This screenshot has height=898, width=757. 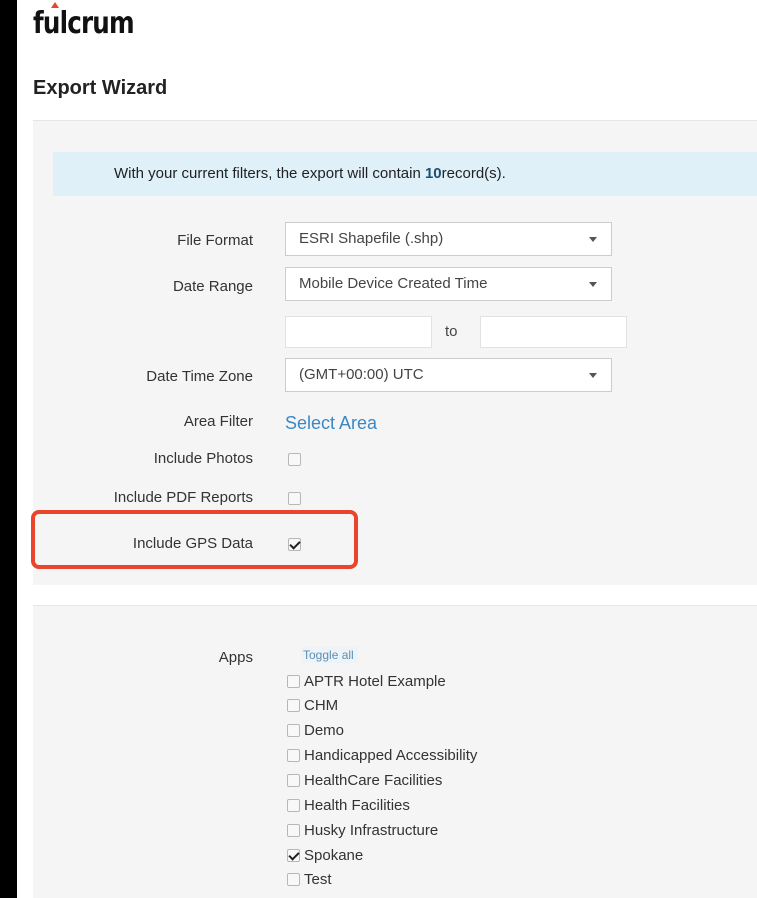 I want to click on app-name: Spokane, so click(x=334, y=855).